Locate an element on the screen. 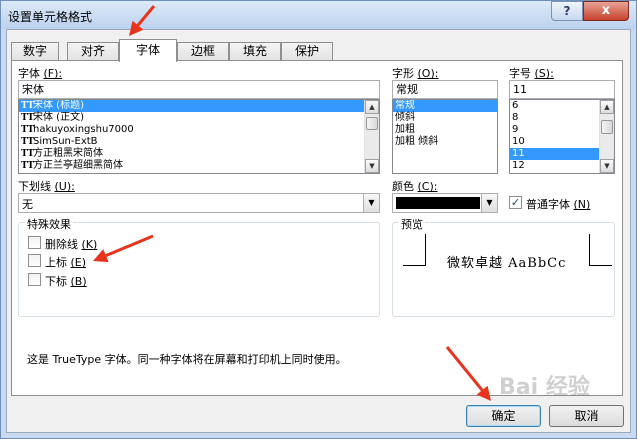  superscript-label: 上标 (E) is located at coordinates (65, 262).